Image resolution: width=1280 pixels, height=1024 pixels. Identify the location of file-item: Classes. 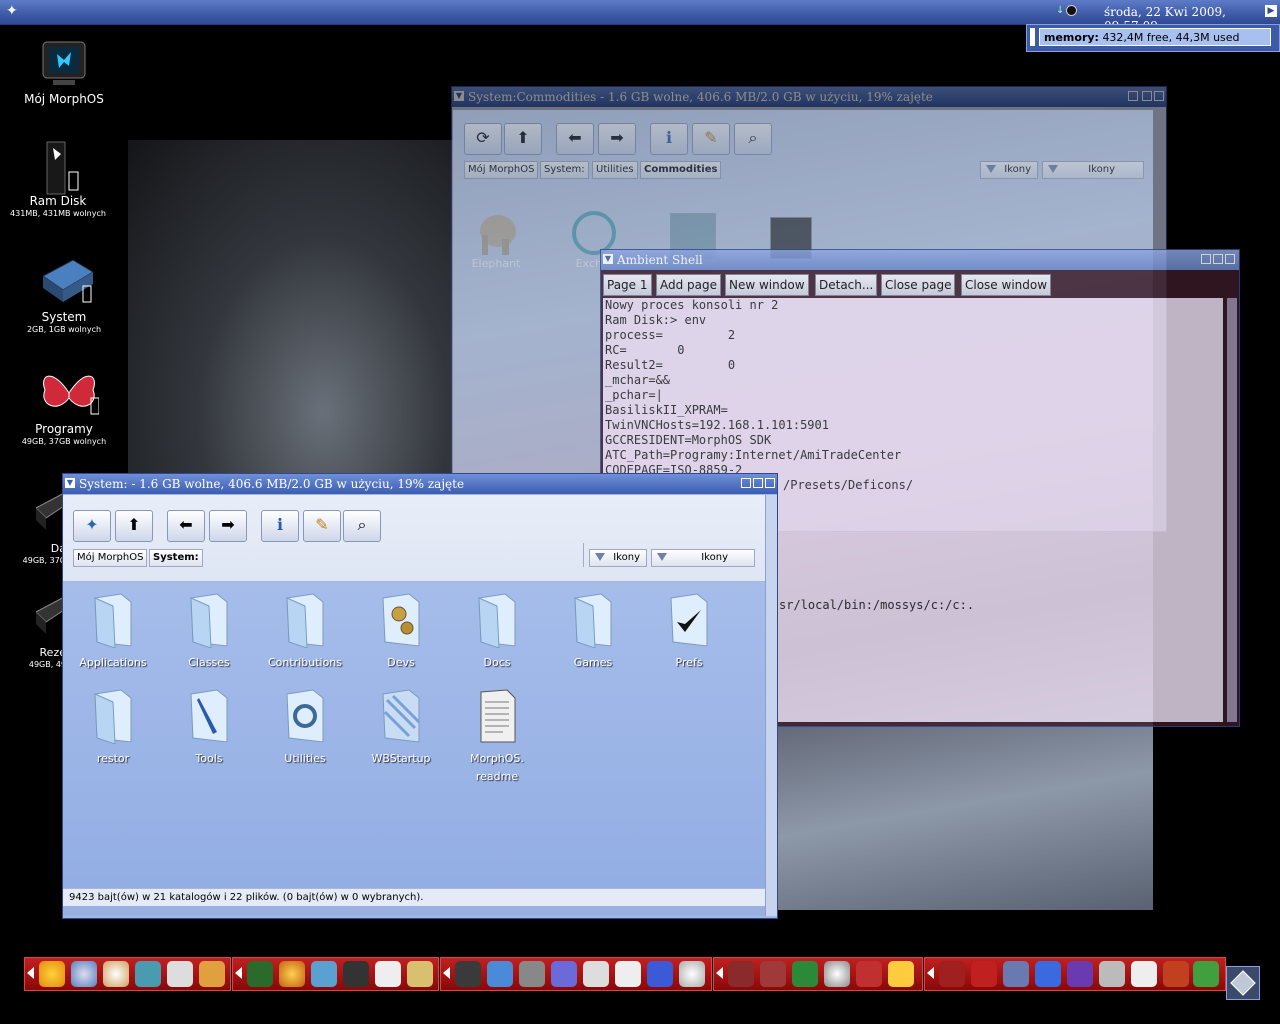
(209, 632).